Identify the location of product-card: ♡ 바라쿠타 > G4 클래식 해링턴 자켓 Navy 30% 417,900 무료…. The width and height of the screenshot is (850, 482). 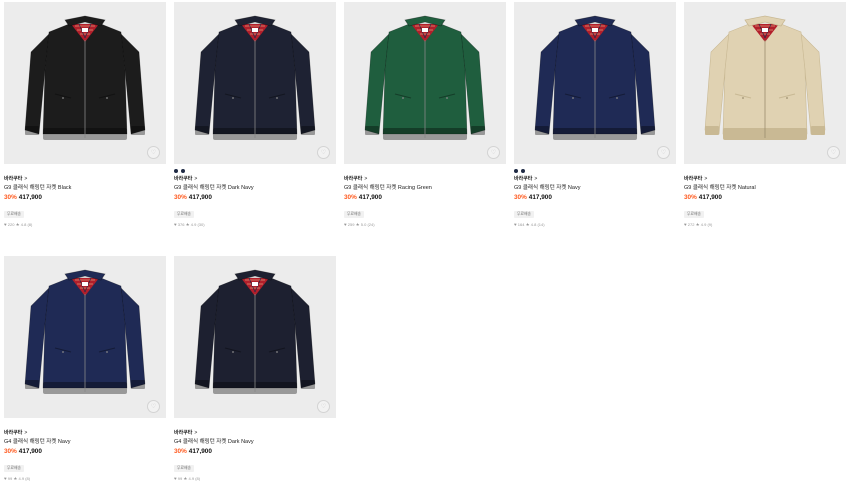
(85, 369).